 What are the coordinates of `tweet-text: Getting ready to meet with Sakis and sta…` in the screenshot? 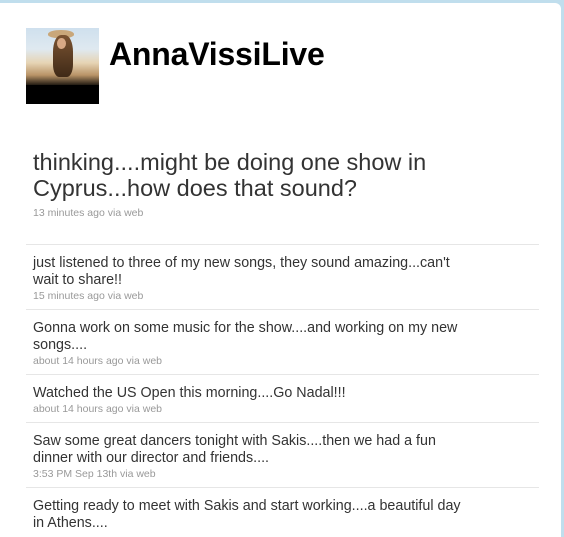 It's located at (247, 514).